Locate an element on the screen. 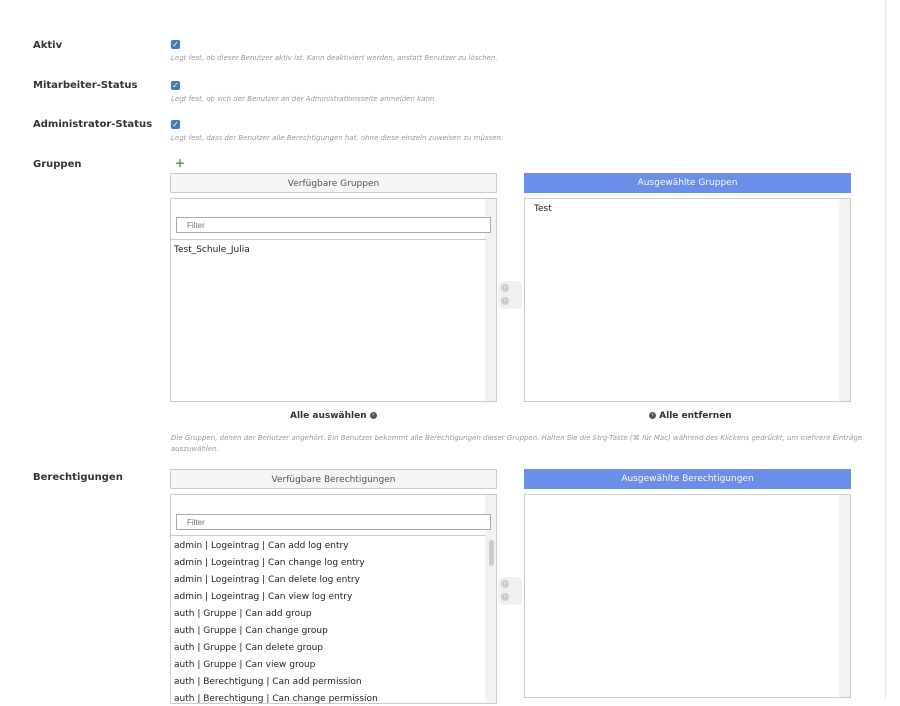 The image size is (900, 706). active-checkbox: ✓ is located at coordinates (175, 44).